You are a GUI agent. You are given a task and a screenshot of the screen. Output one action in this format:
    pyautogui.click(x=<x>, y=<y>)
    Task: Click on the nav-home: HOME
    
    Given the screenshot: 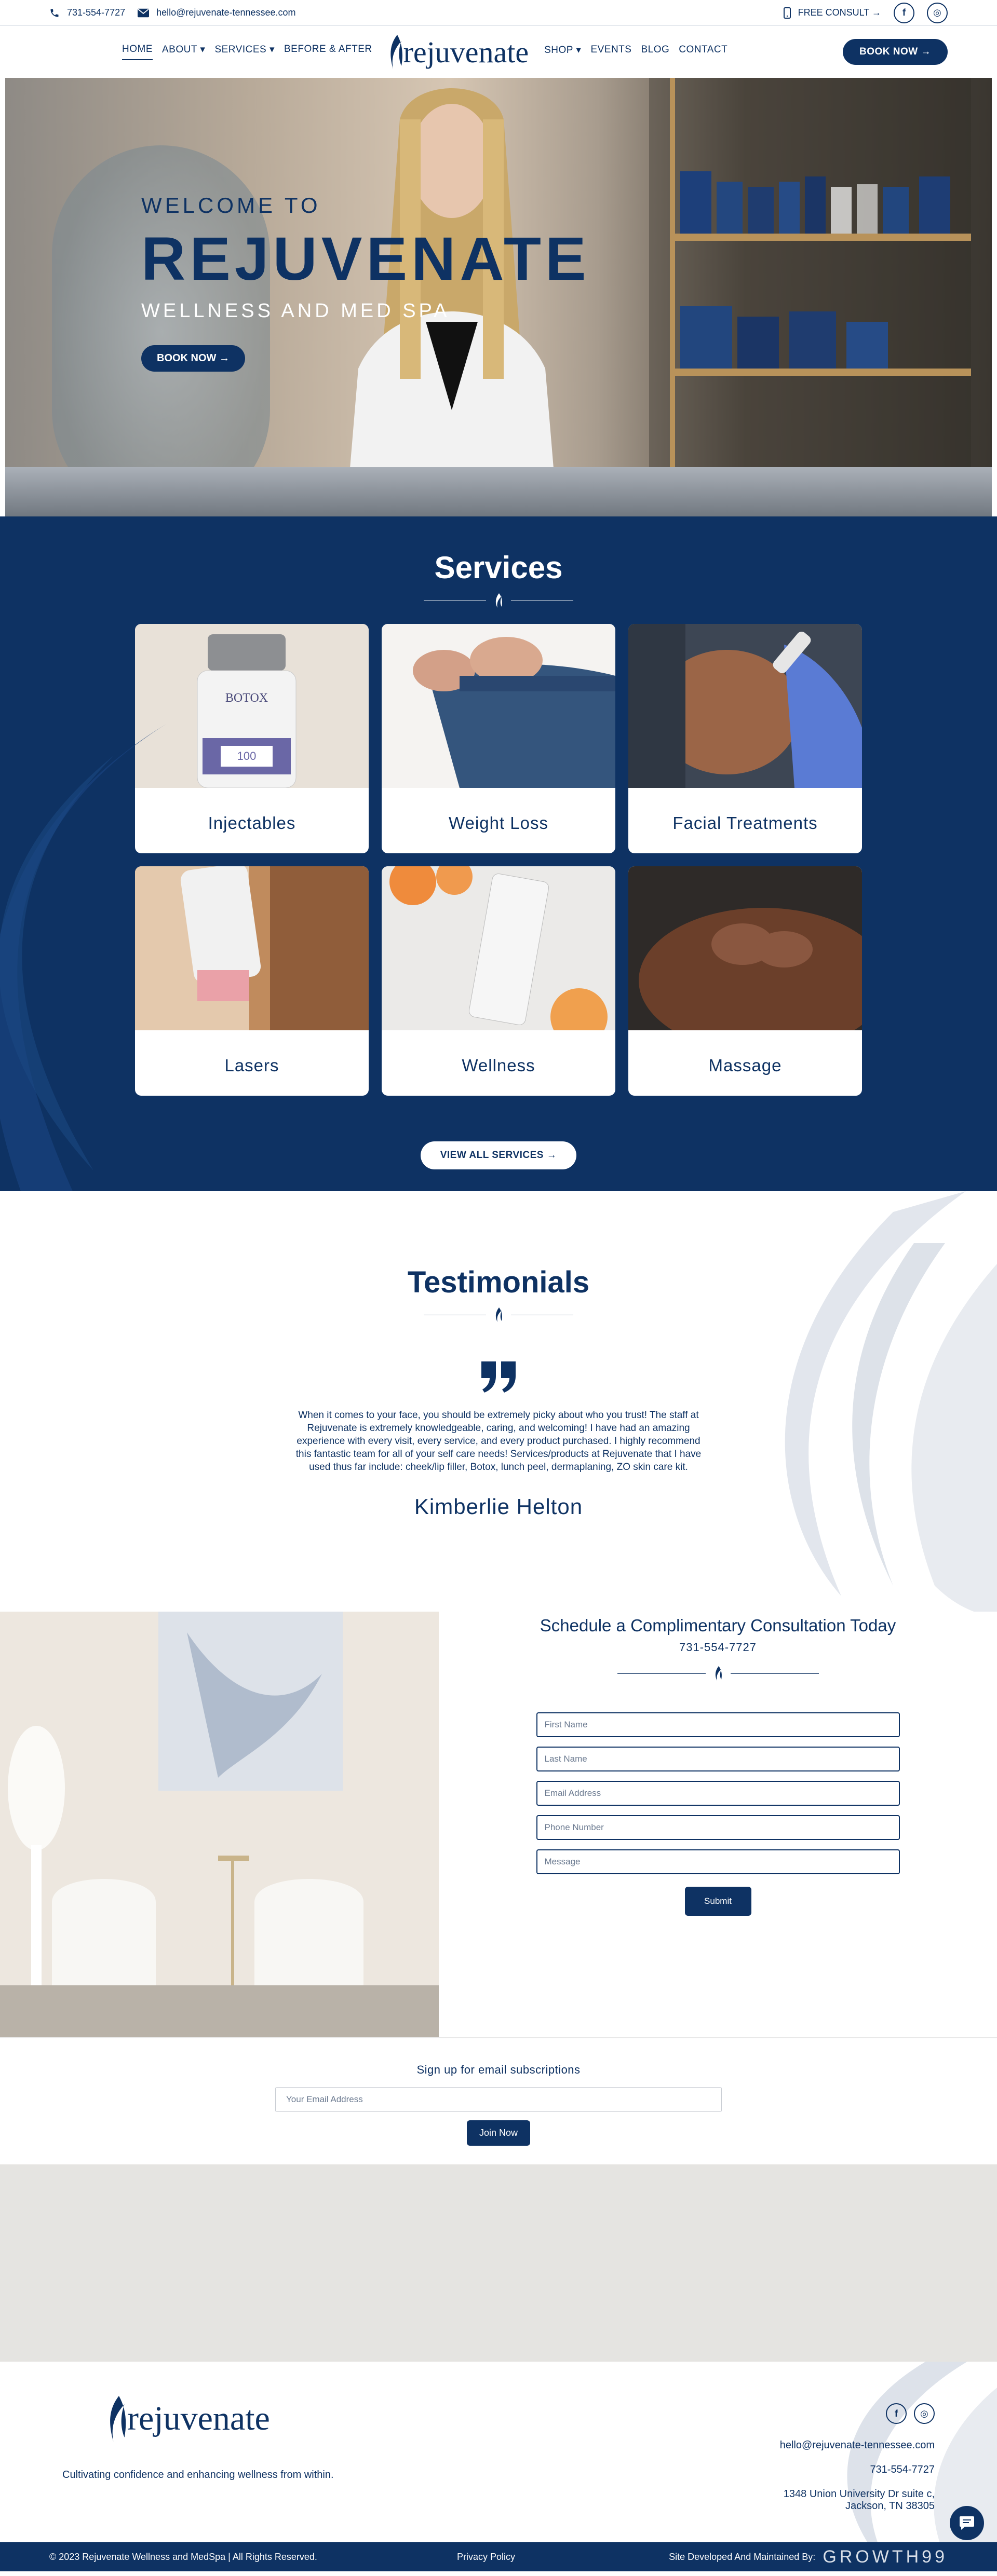 What is the action you would take?
    pyautogui.click(x=137, y=52)
    